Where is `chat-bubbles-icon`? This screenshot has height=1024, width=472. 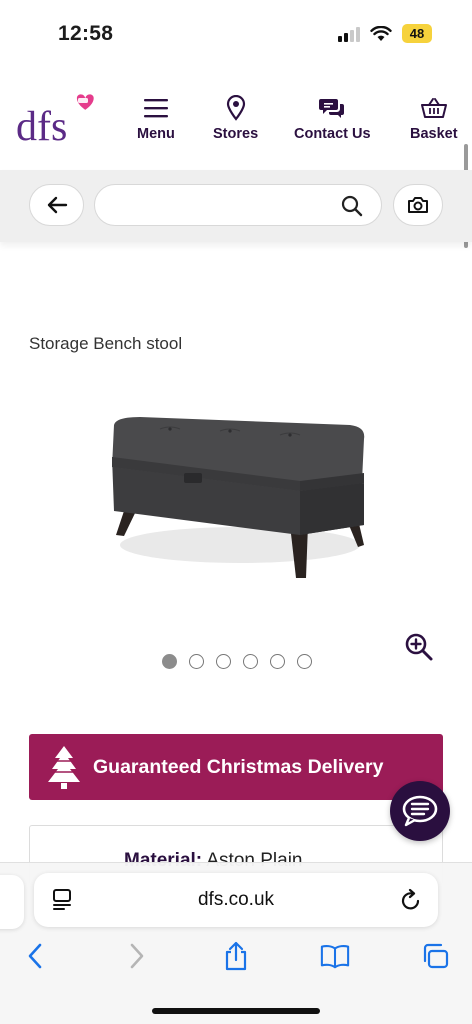
chat-bubbles-icon is located at coordinates (332, 108).